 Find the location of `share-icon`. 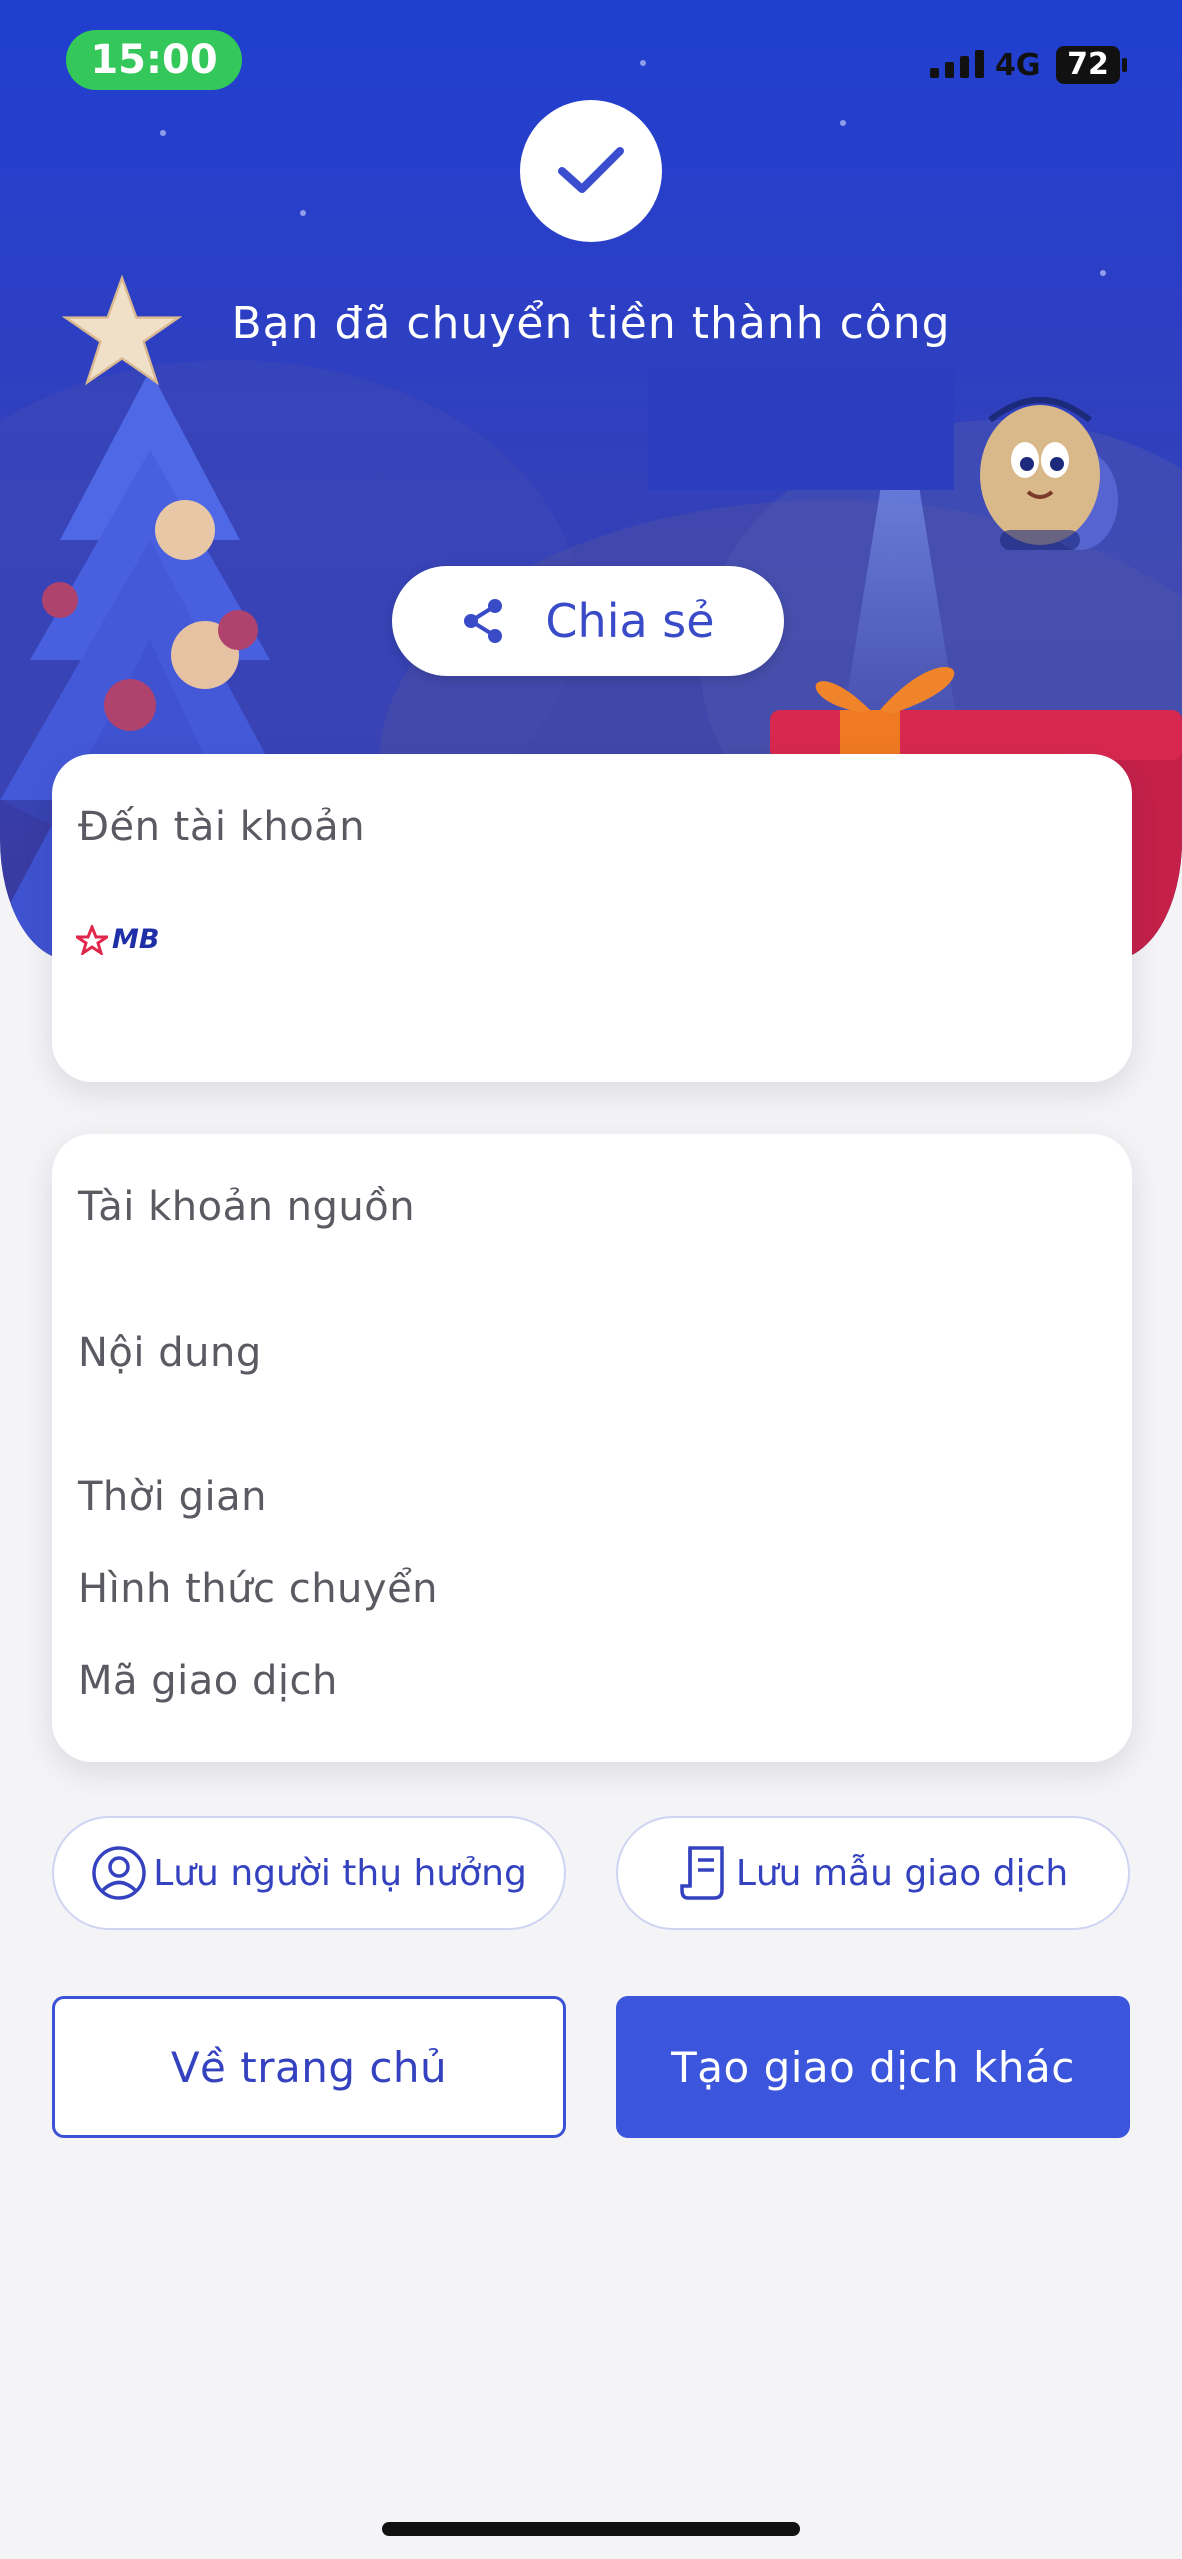

share-icon is located at coordinates (483, 621).